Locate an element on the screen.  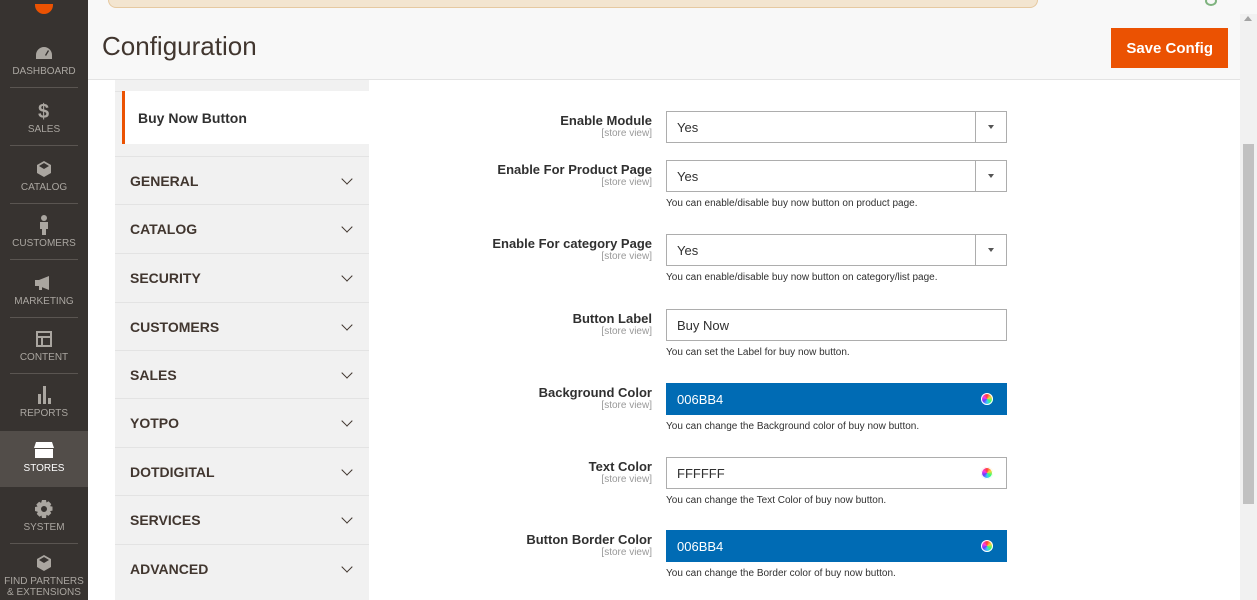
gear-icon is located at coordinates (44, 509).